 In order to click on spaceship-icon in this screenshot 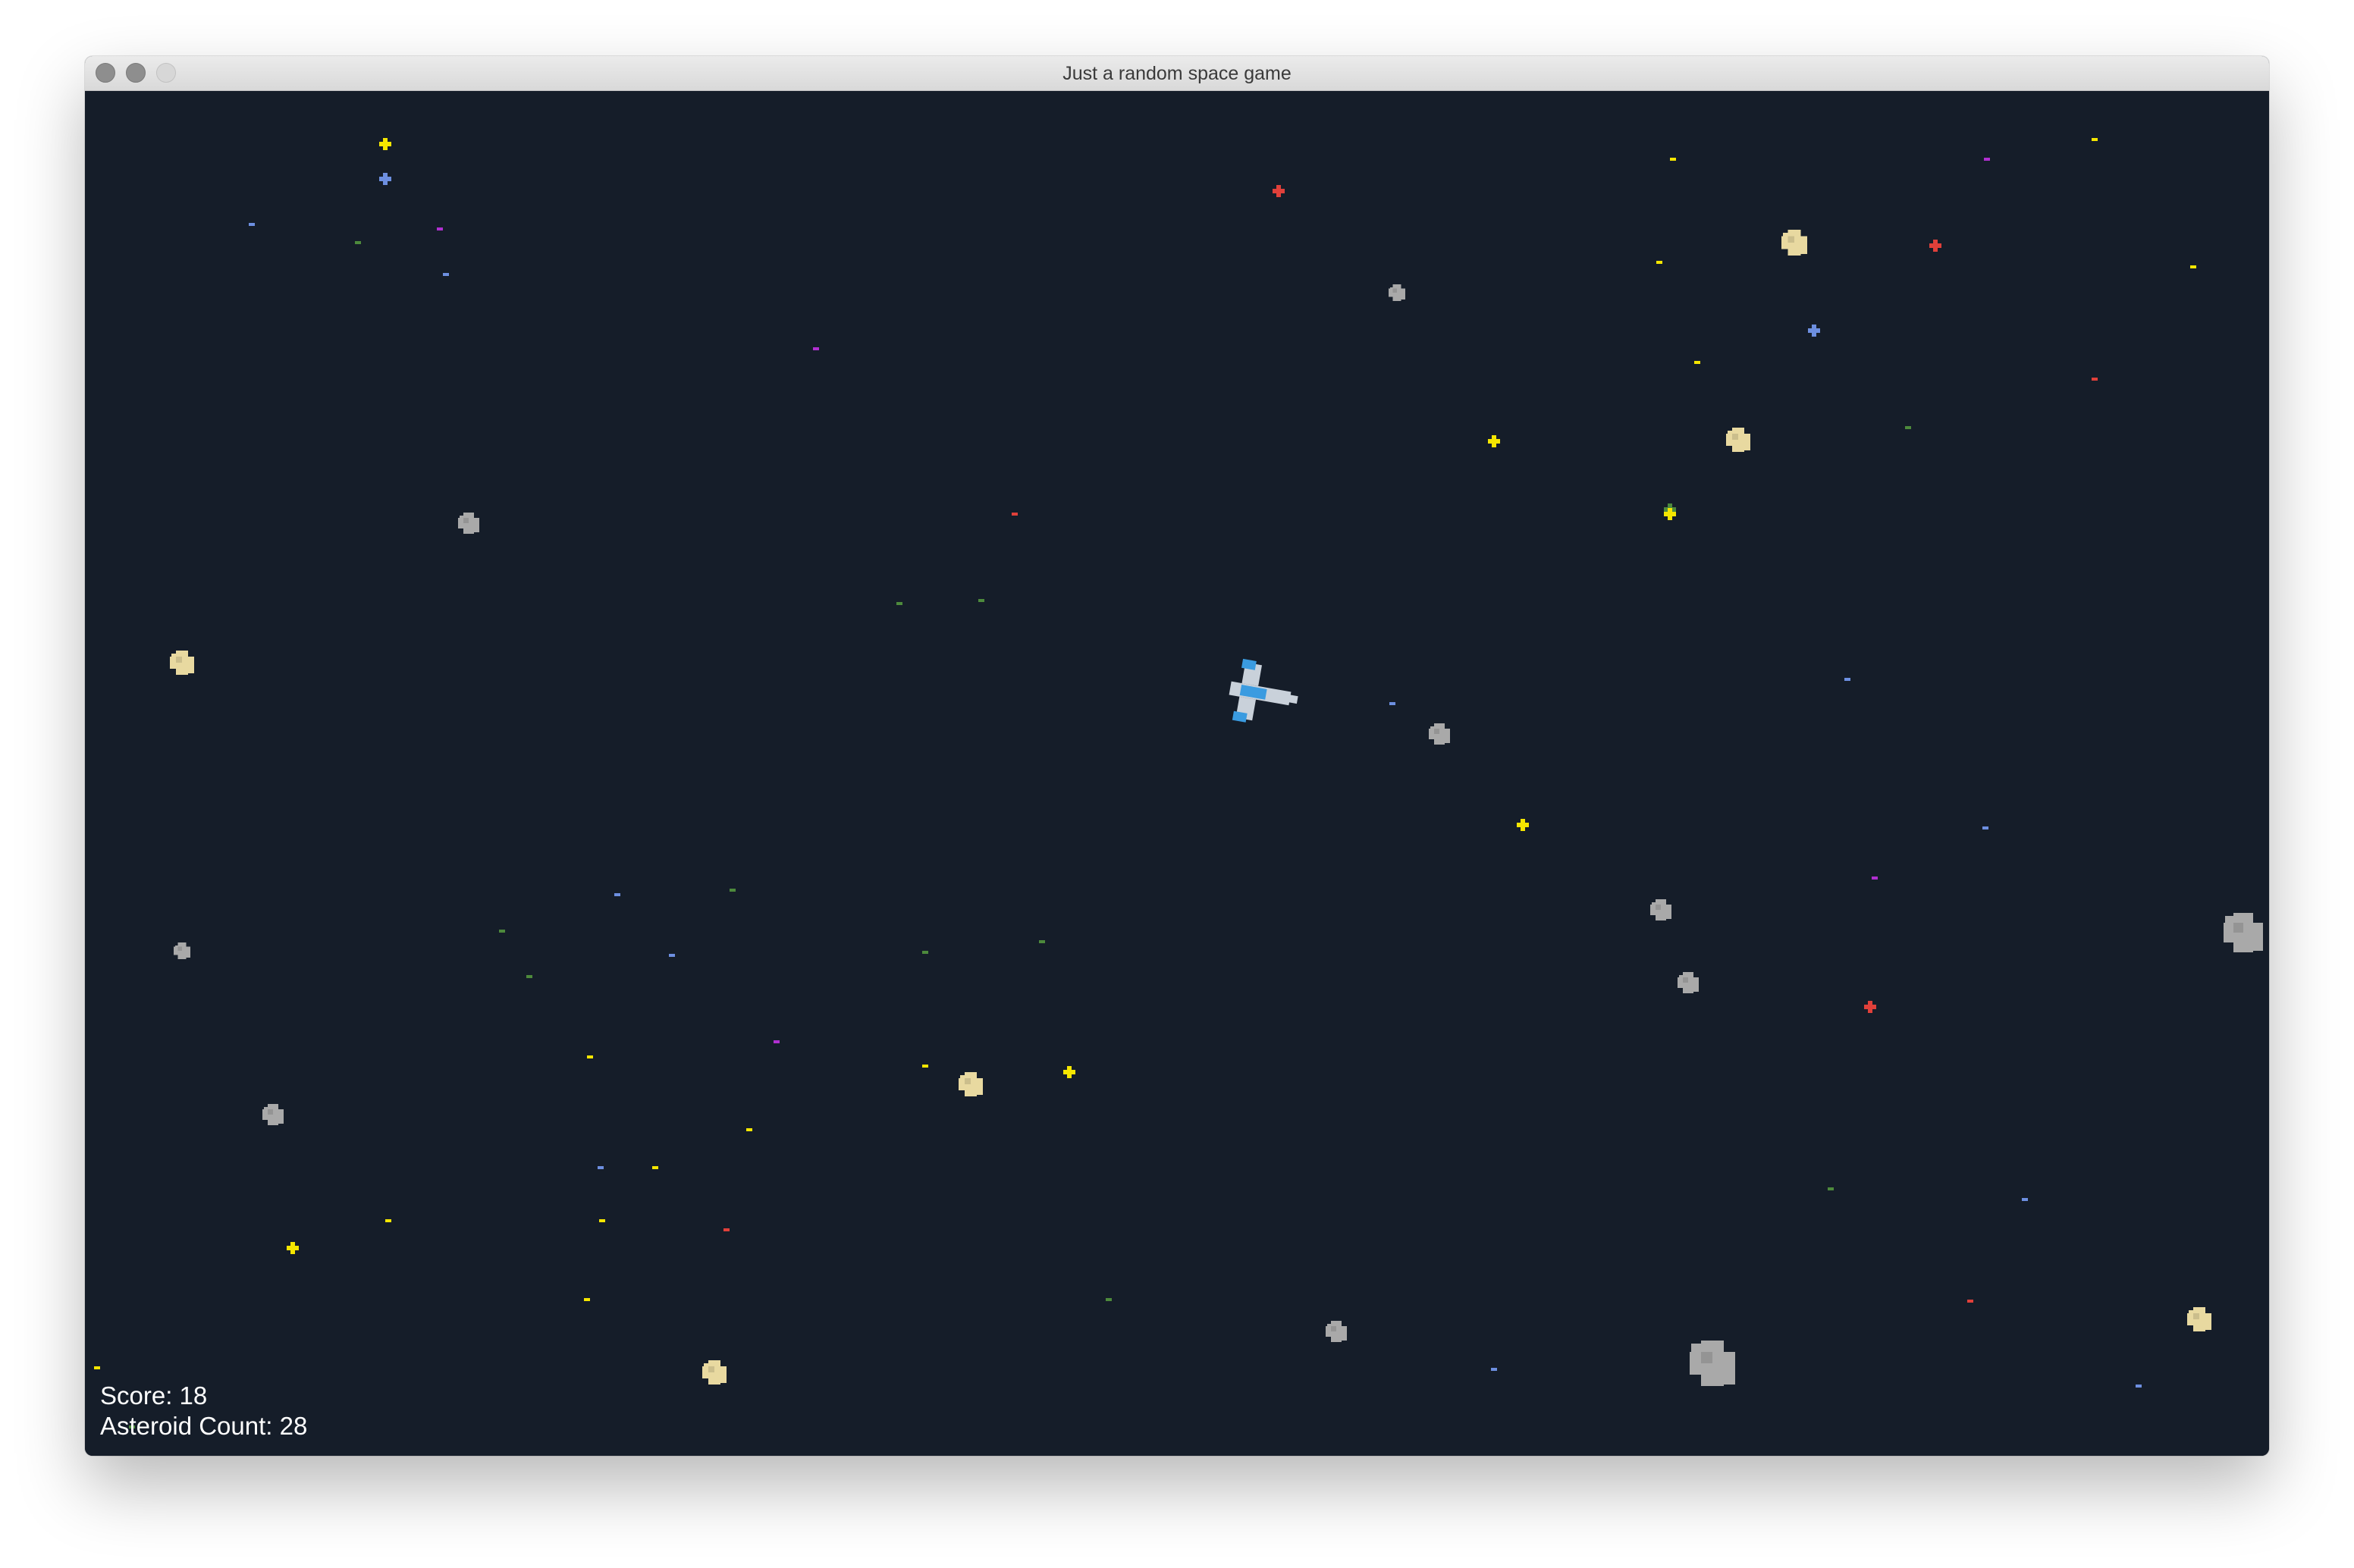, I will do `click(1263, 691)`.